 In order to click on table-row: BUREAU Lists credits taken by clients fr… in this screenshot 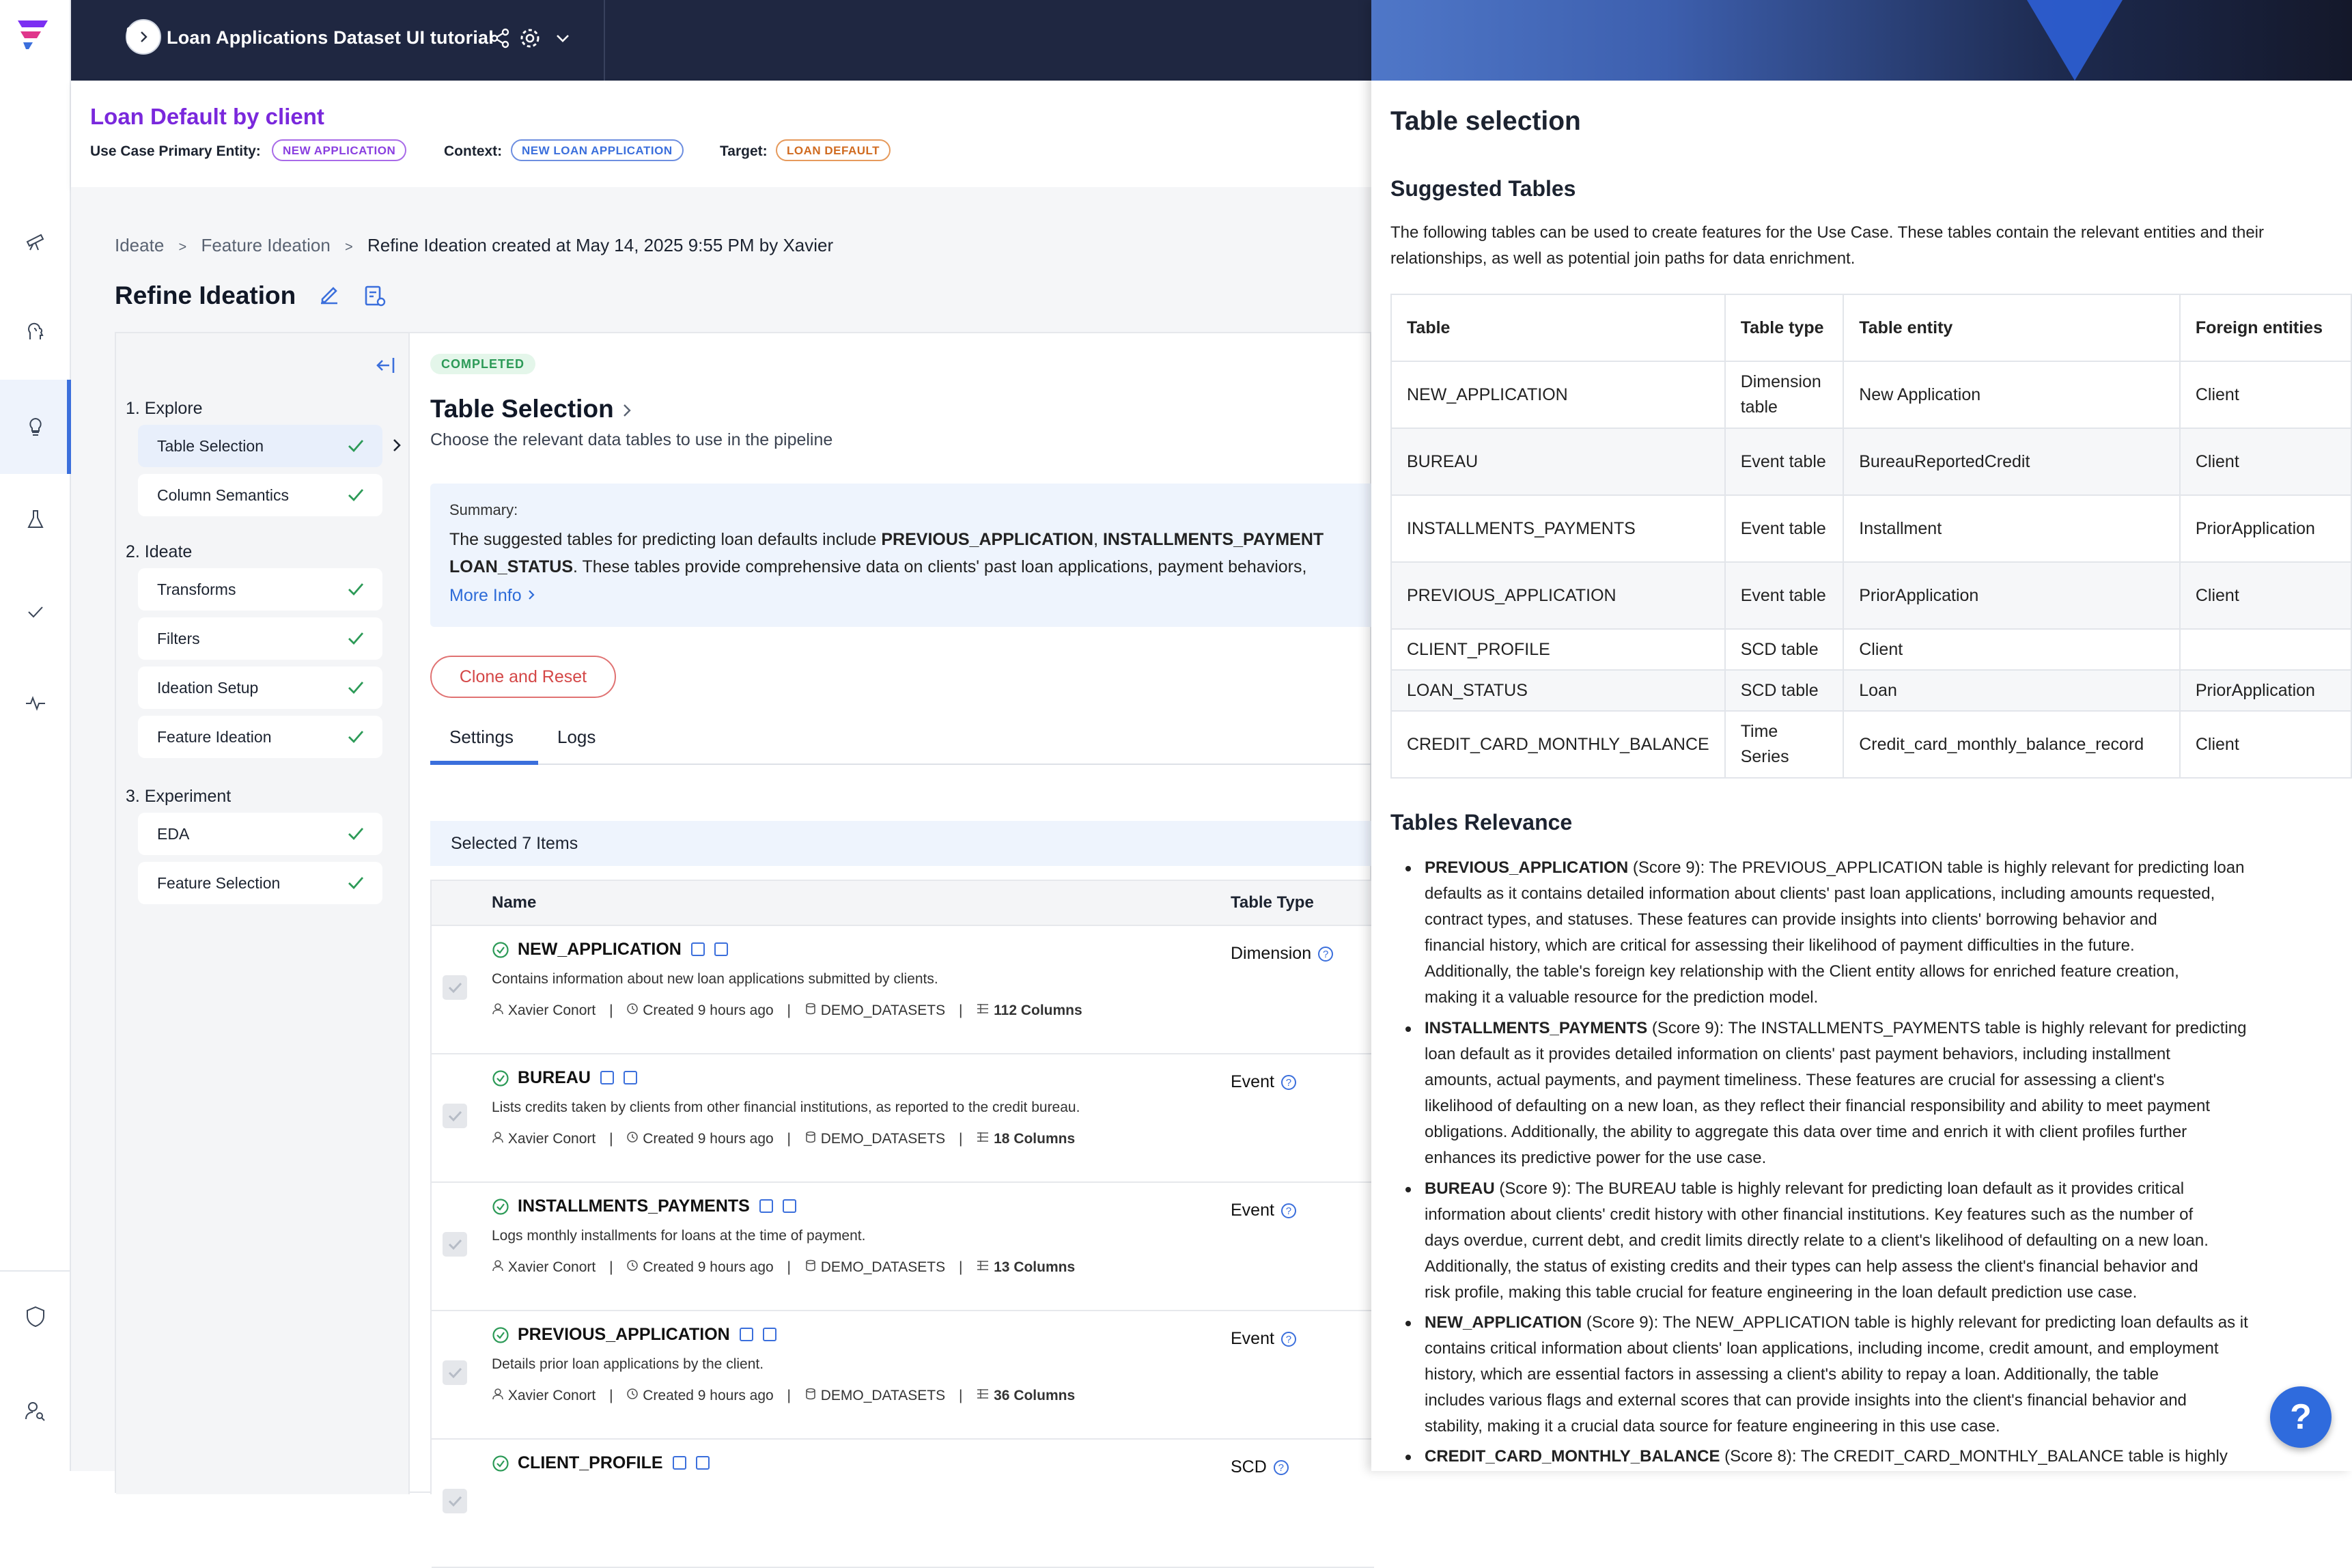, I will do `click(903, 1118)`.